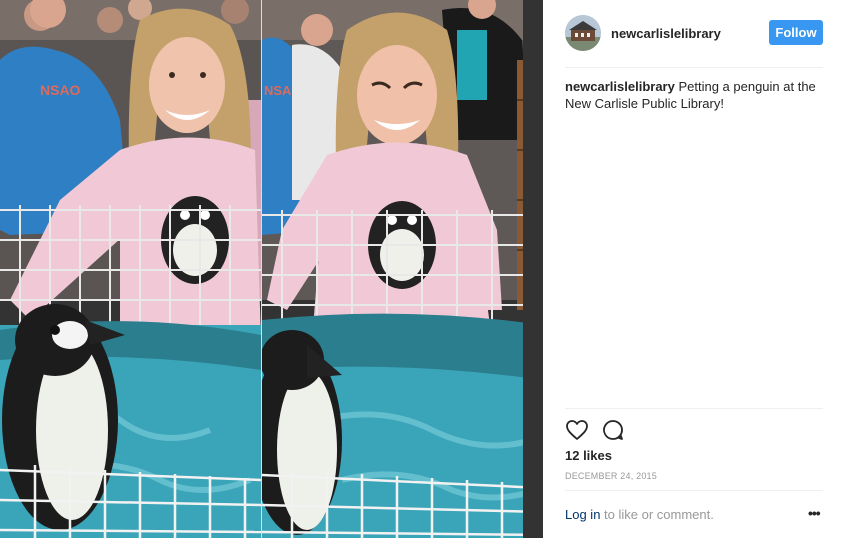  I want to click on post-header: newcarlislelibrary Follow, so click(692, 33).